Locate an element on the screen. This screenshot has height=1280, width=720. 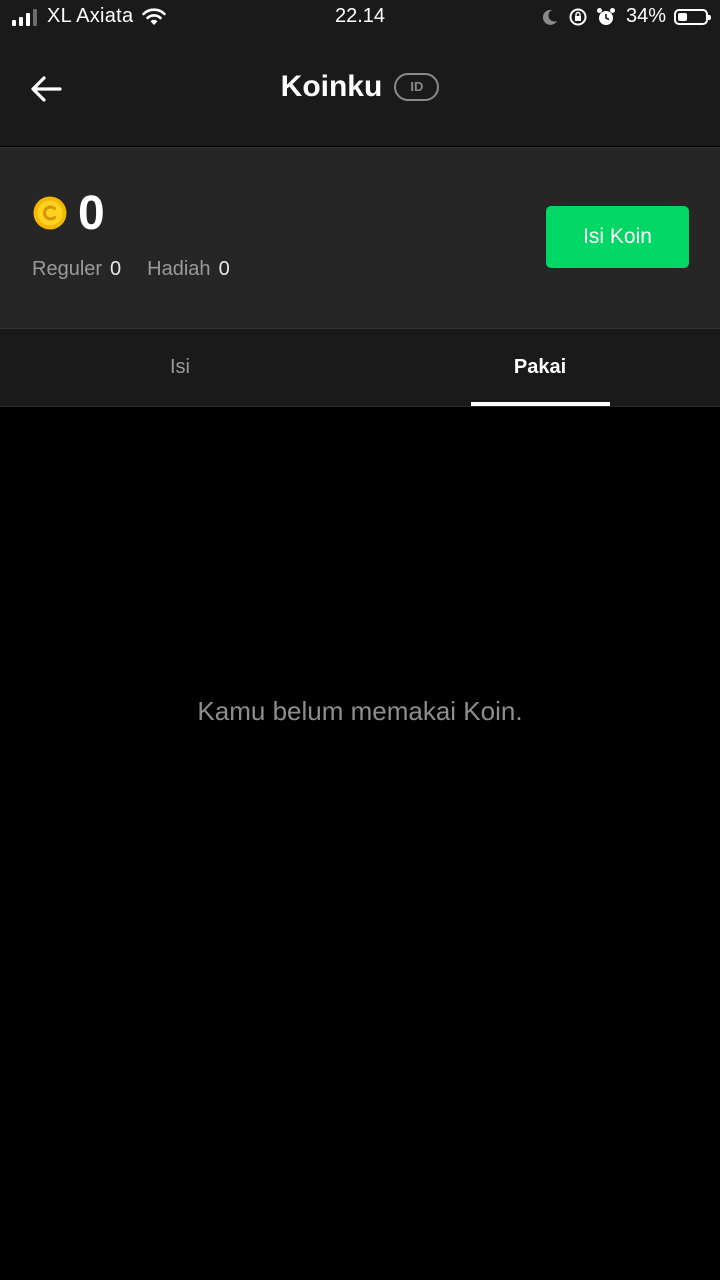
tab-label: Pakai is located at coordinates (540, 367).